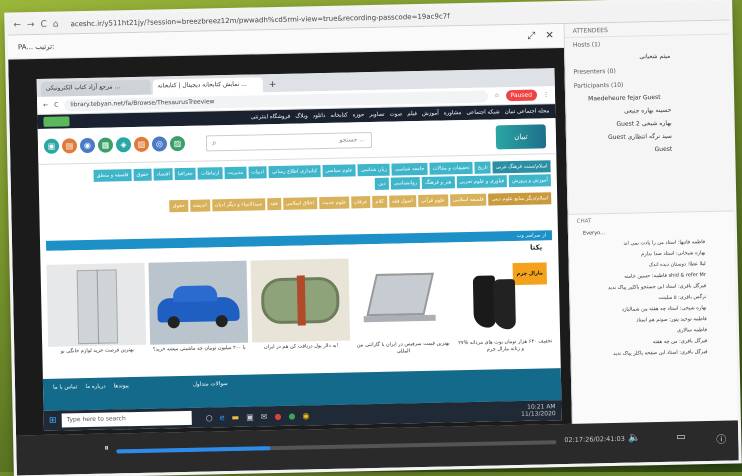 This screenshot has height=476, width=742. Describe the element at coordinates (521, 137) in the screenshot. I see `site-logo: تبیان` at that location.